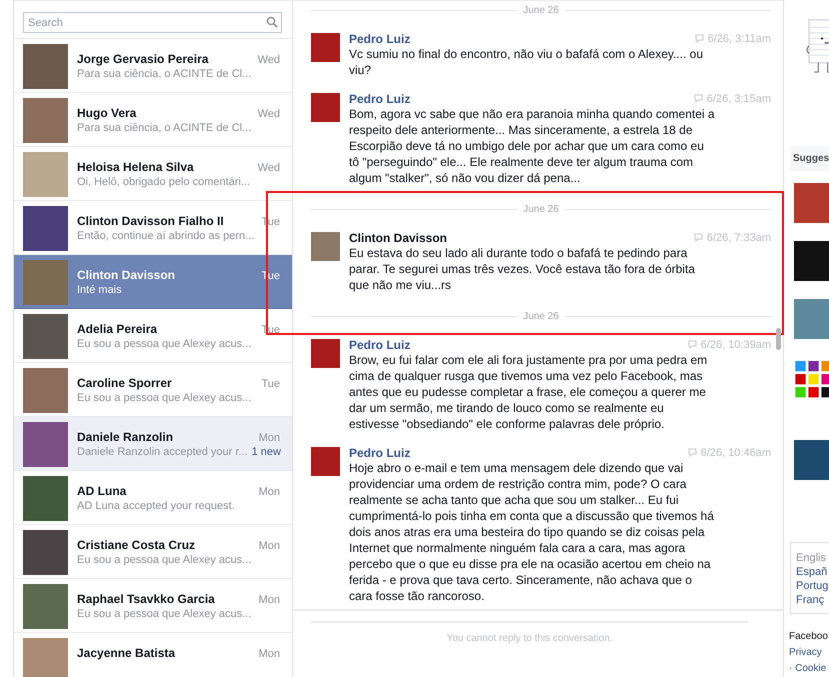  I want to click on new-count: 1 new, so click(266, 452).